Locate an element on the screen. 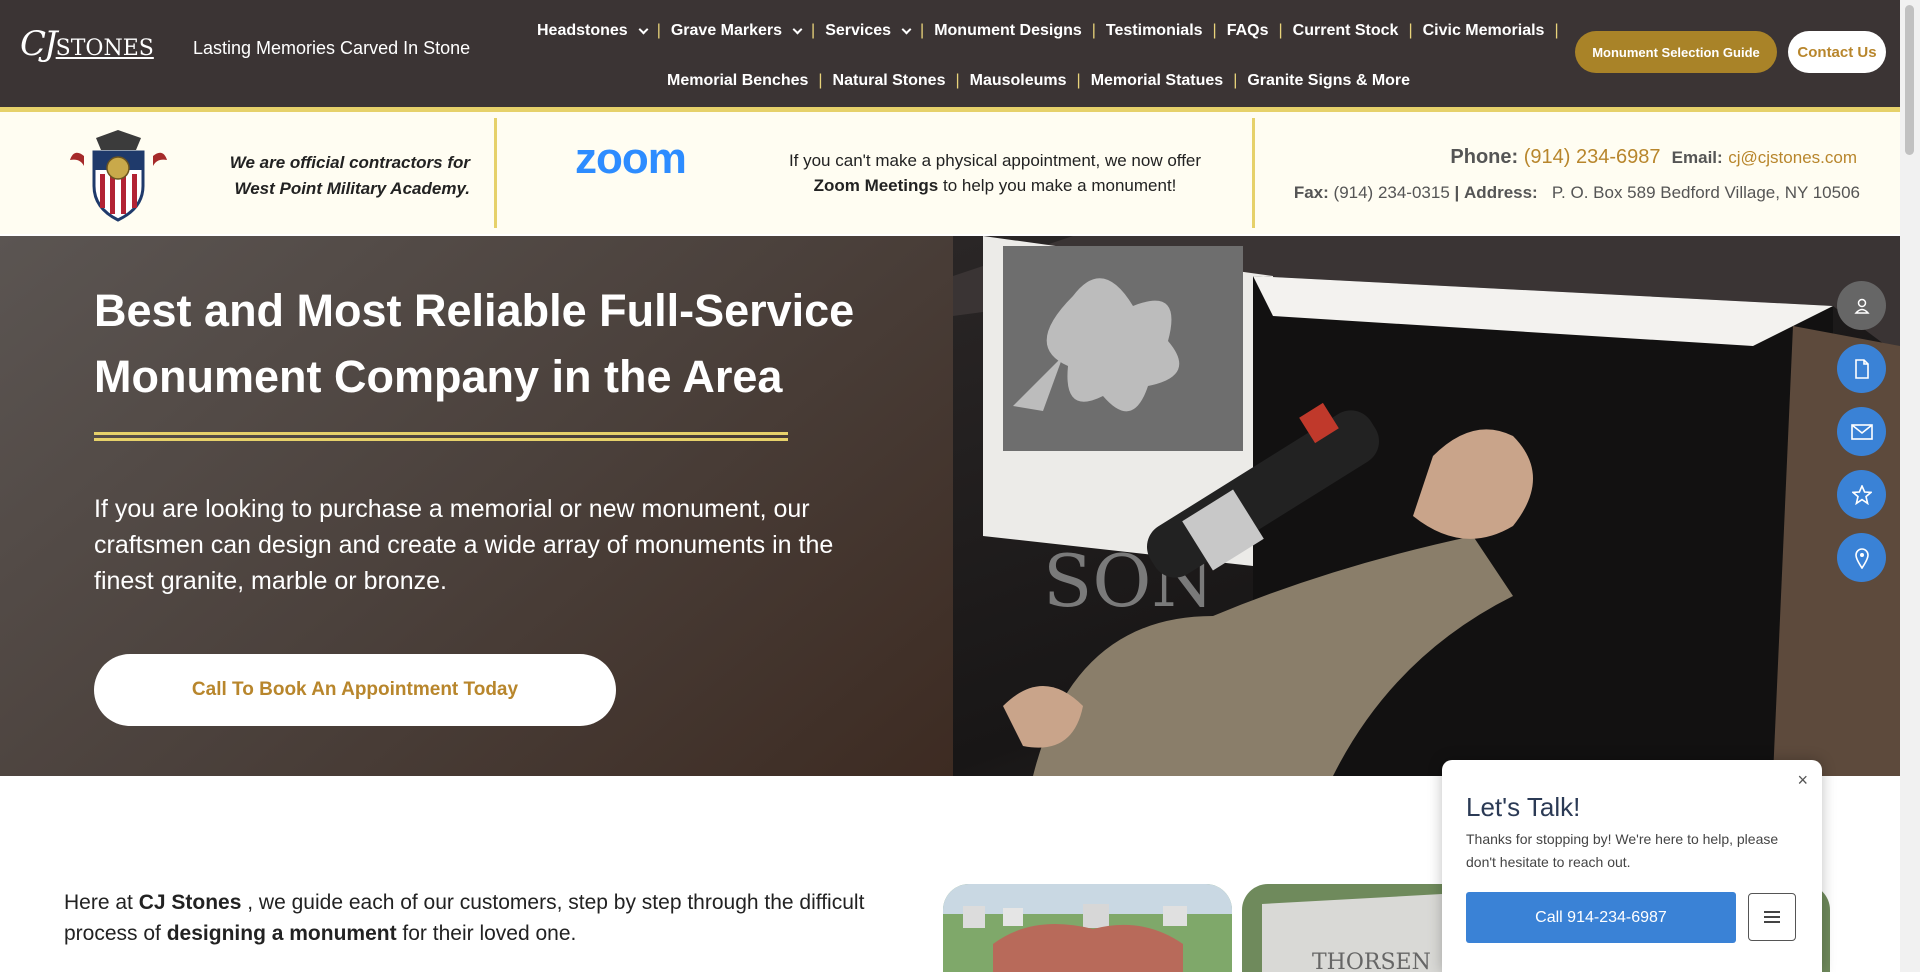  phone-label: Phone: is located at coordinates (1484, 157).